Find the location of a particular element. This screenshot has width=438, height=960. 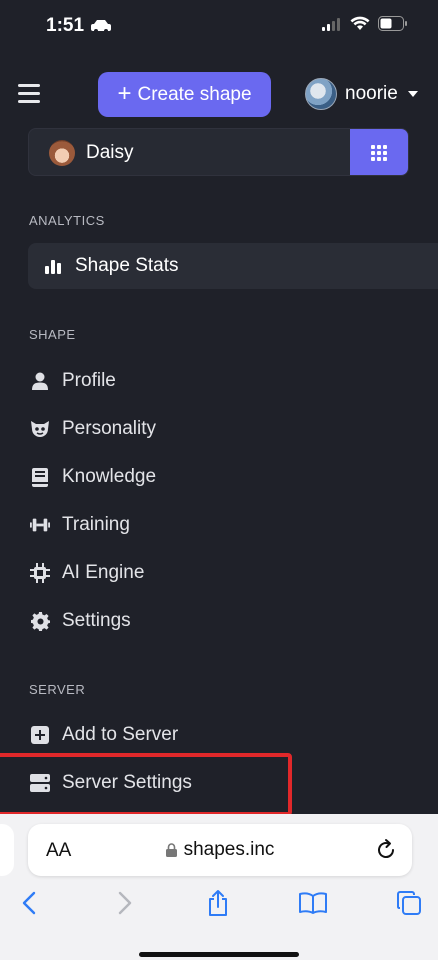

status-time: 1:51 is located at coordinates (79, 26).